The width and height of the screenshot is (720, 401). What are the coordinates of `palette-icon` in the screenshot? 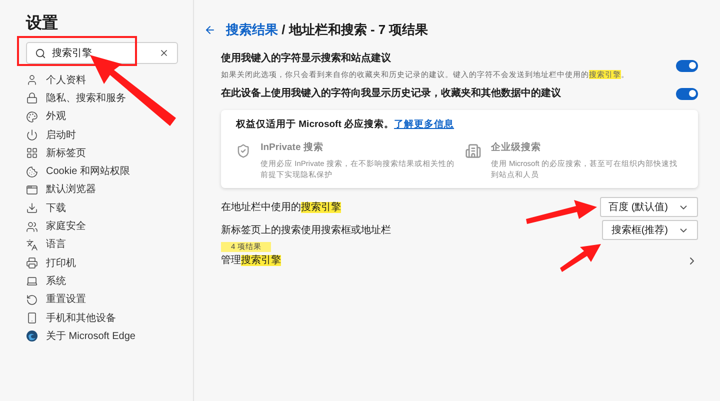 It's located at (32, 116).